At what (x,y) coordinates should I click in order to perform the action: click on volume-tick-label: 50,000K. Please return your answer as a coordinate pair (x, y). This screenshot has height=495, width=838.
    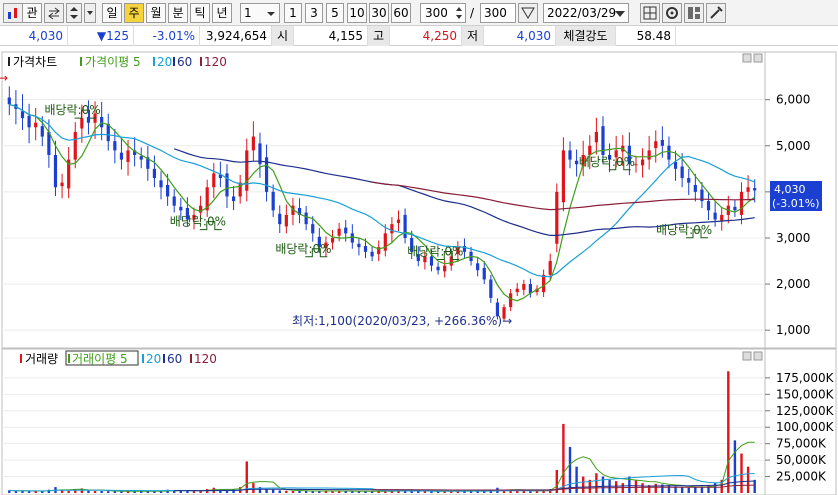
    Looking at the image, I should click on (801, 460).